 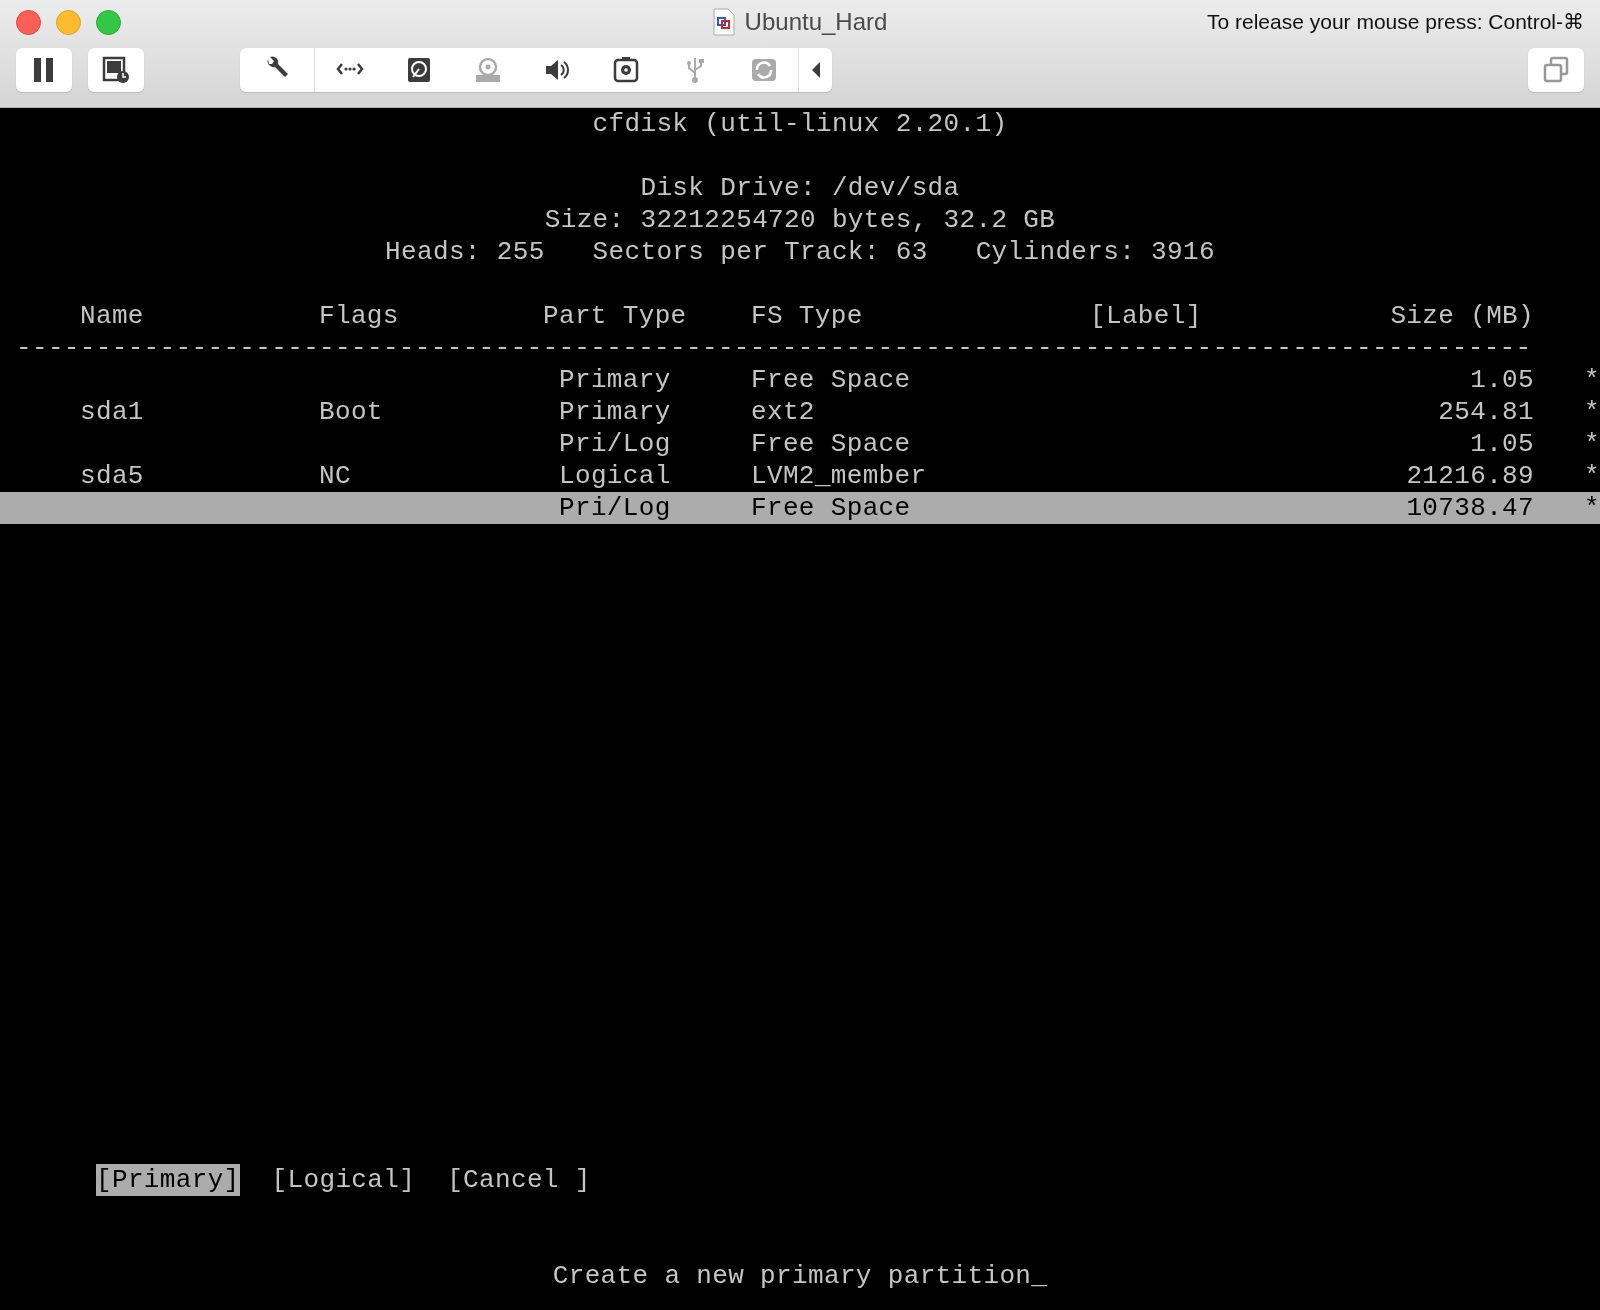 I want to click on pause-icon, so click(x=44, y=70).